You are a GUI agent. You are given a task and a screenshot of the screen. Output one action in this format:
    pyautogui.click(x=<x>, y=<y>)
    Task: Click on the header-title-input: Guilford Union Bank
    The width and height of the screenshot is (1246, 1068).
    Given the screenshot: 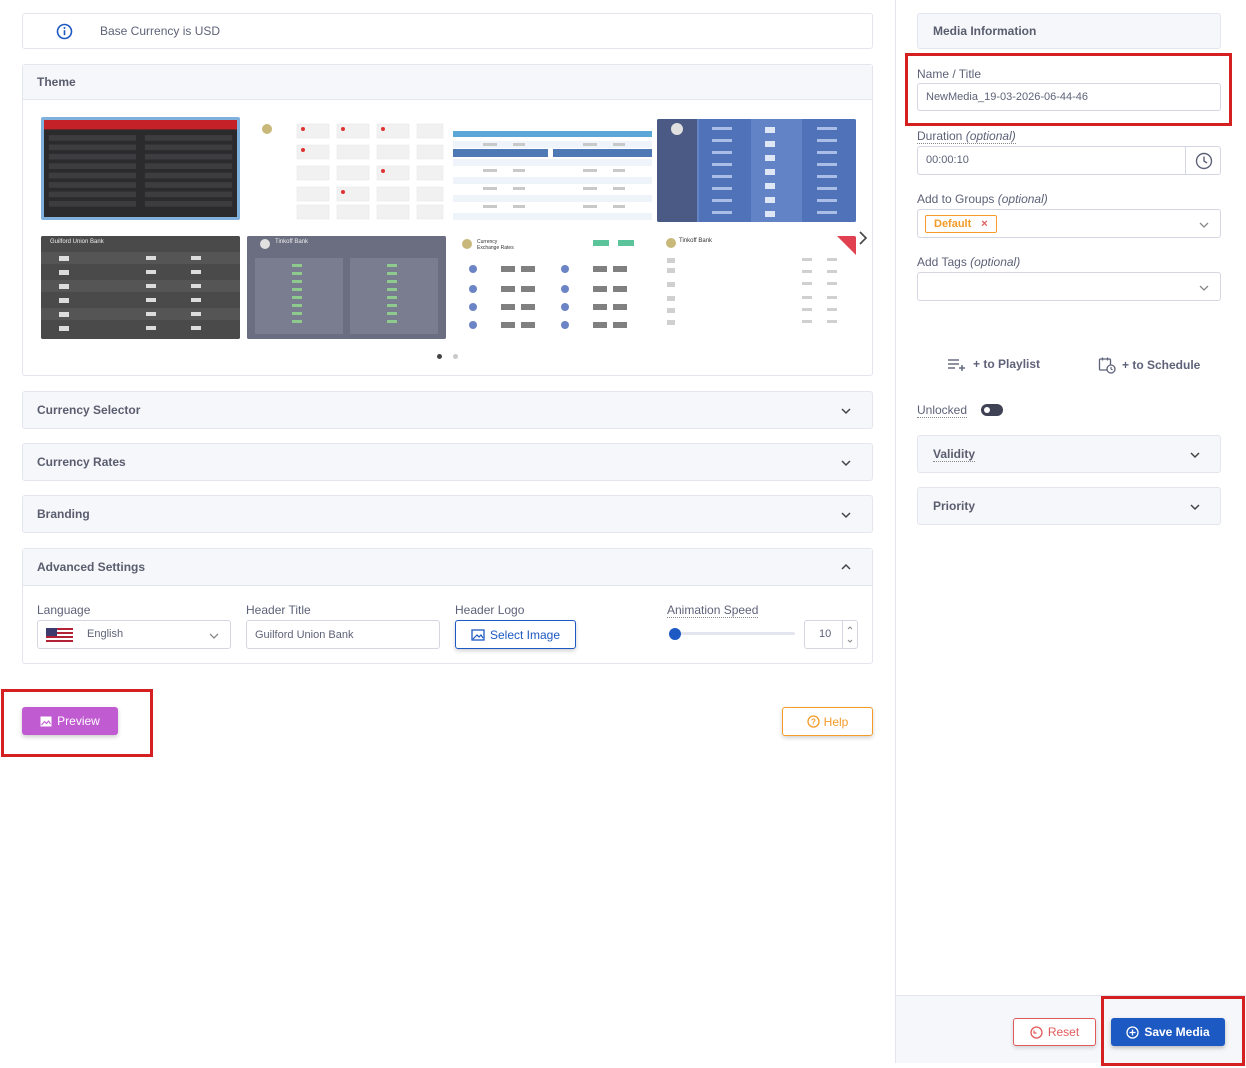 What is the action you would take?
    pyautogui.click(x=343, y=634)
    